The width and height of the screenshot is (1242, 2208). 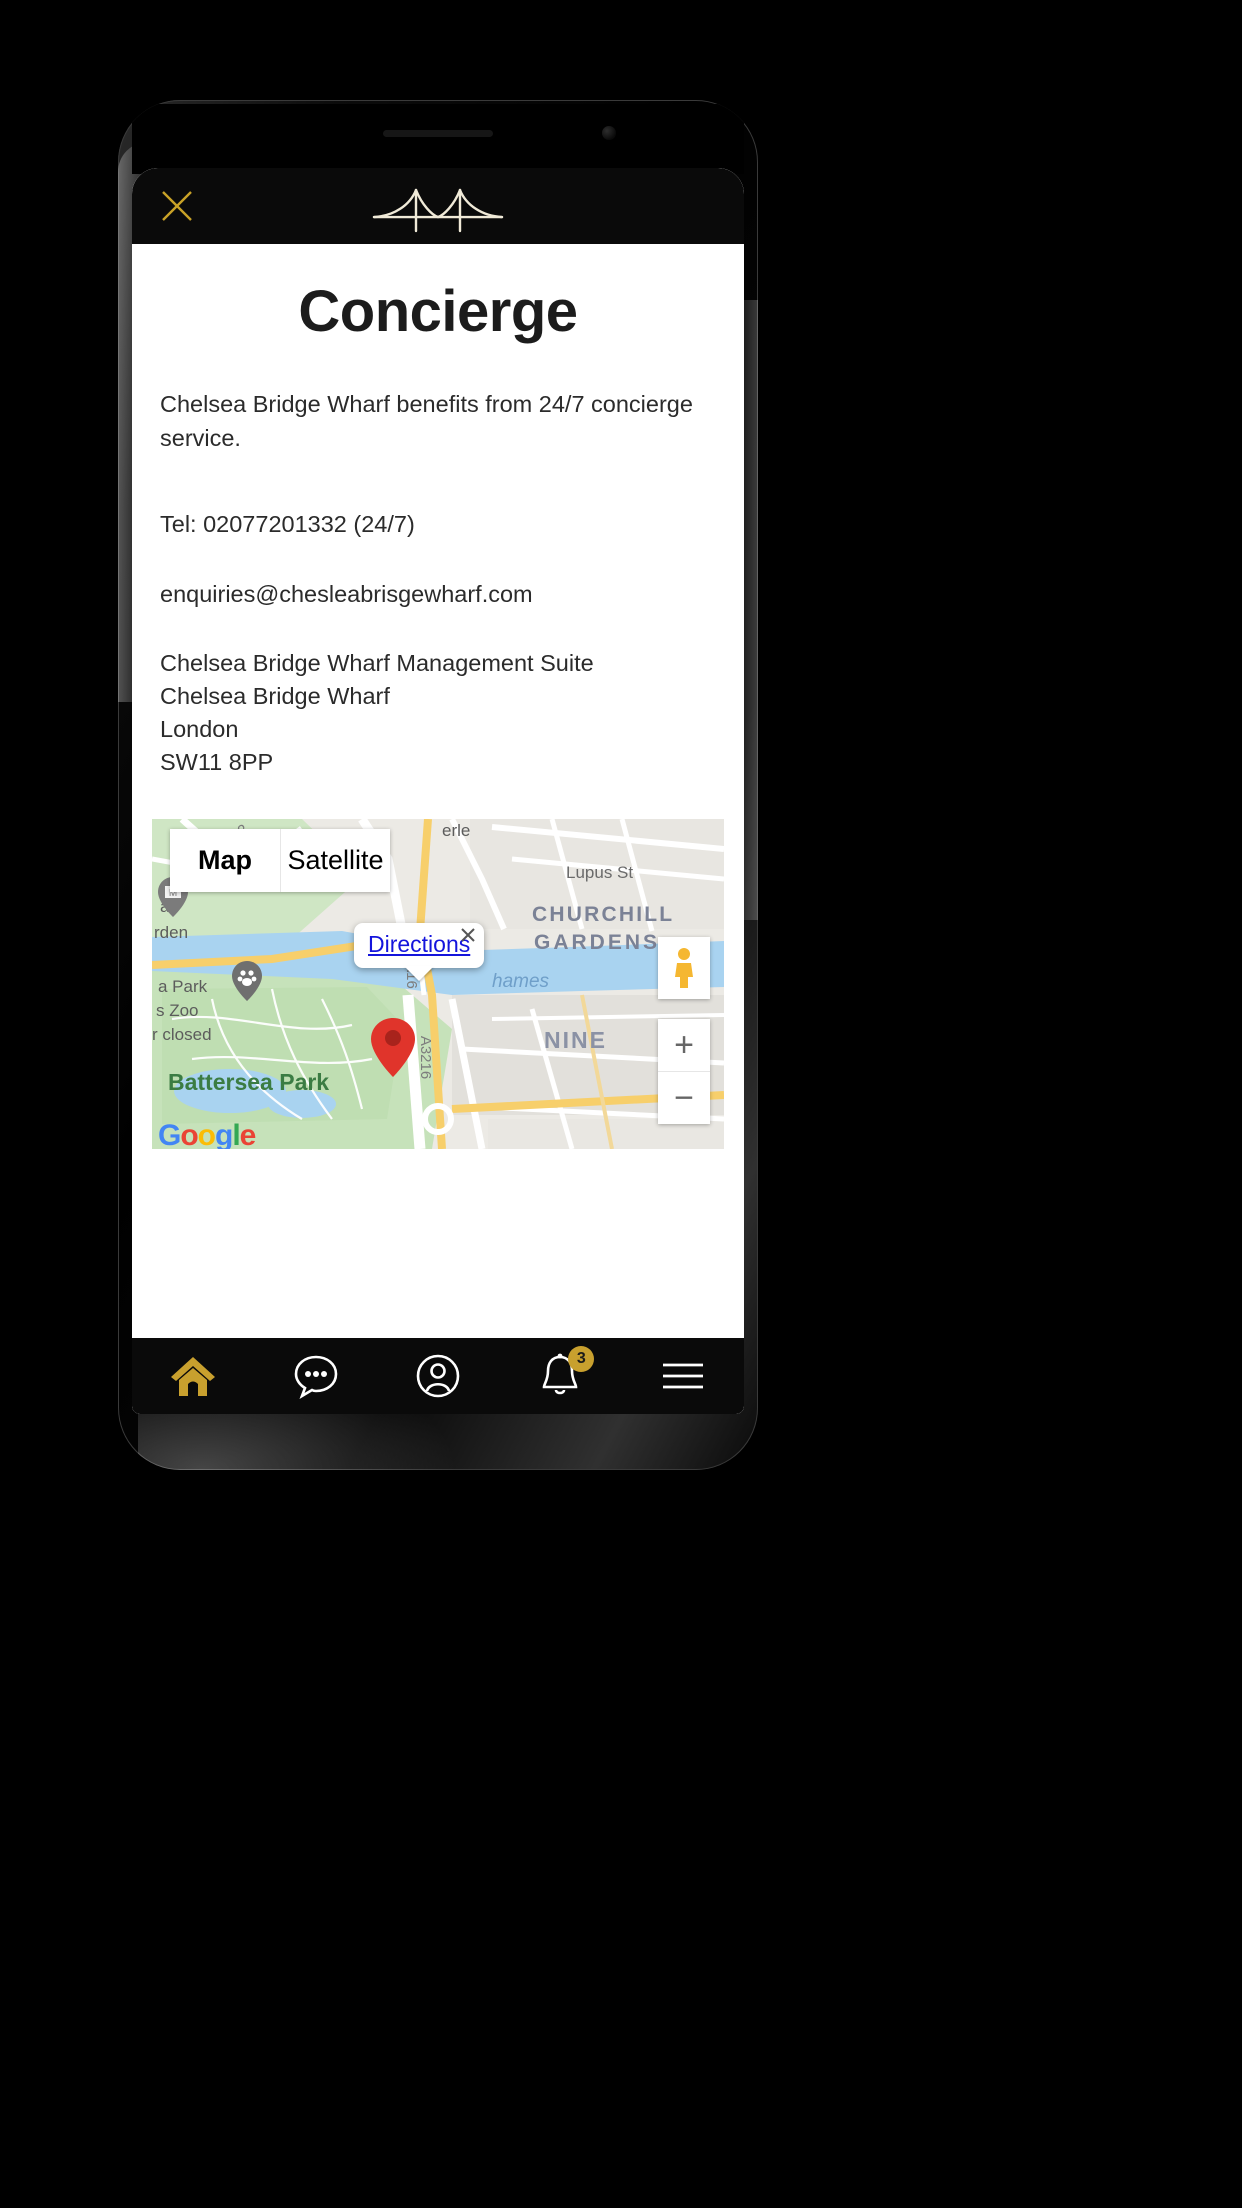 I want to click on infowindow-tail, so click(x=419, y=973).